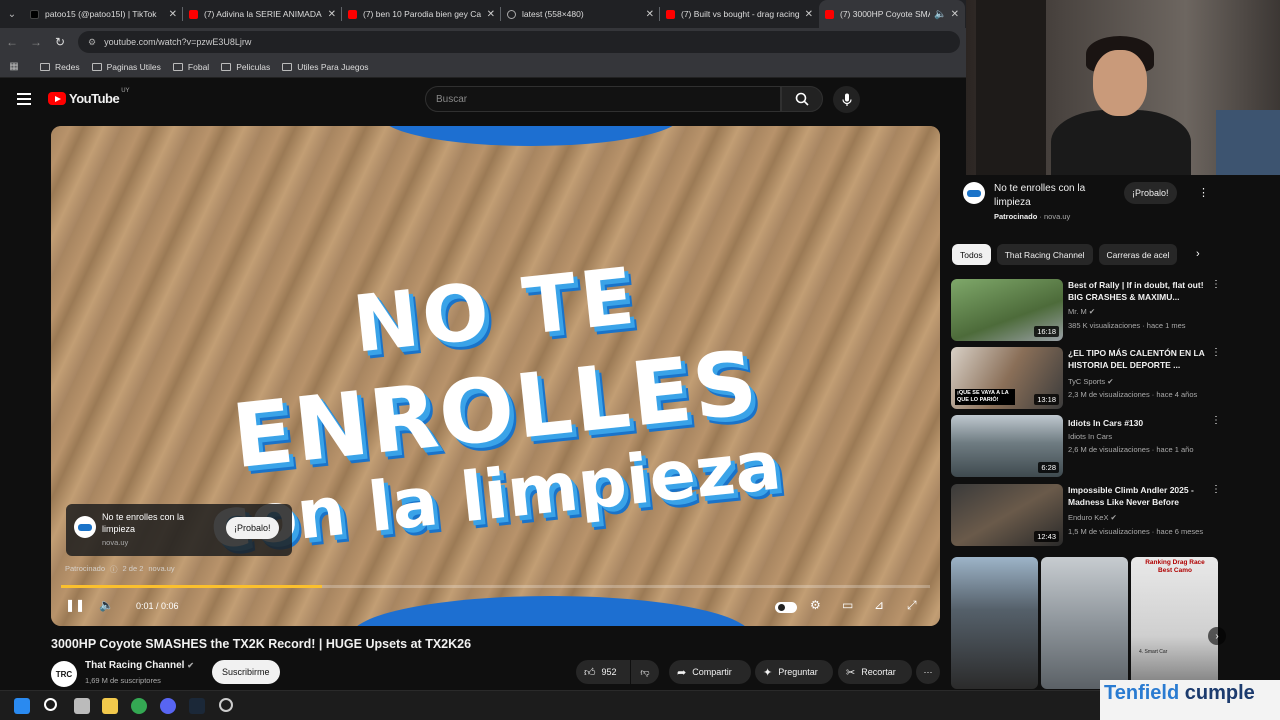 This screenshot has height=720, width=1280. I want to click on forward-icon: →, so click(36, 42).